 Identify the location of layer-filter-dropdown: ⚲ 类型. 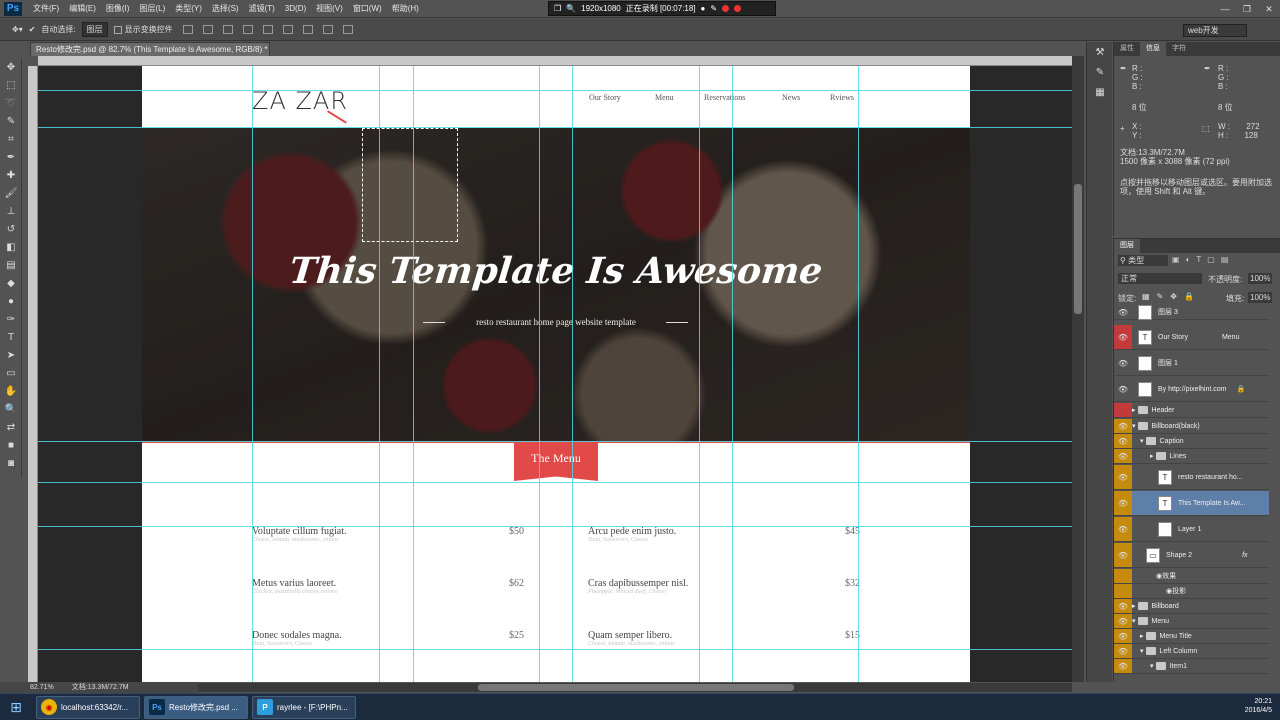
(1143, 260).